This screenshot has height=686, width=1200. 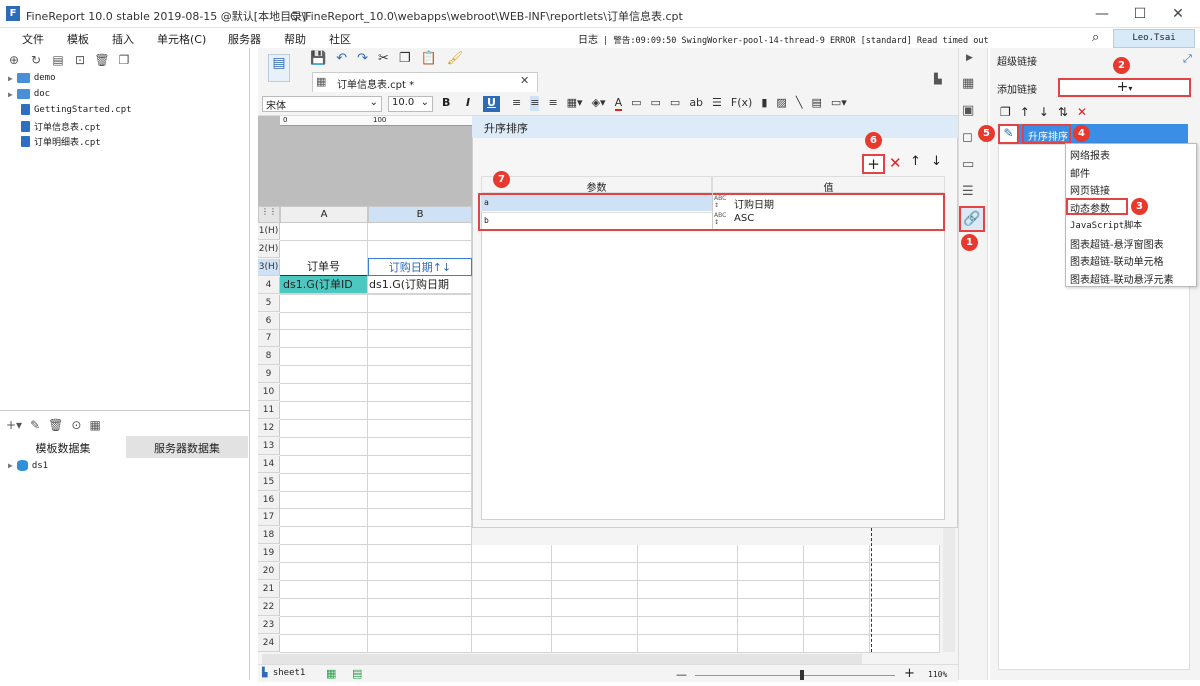 I want to click on param-value-b: ASC, so click(x=744, y=218).